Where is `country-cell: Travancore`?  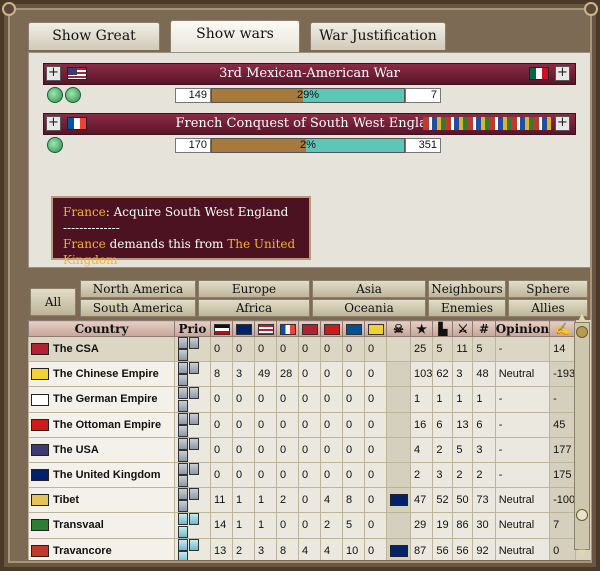 country-cell: Travancore is located at coordinates (101, 548).